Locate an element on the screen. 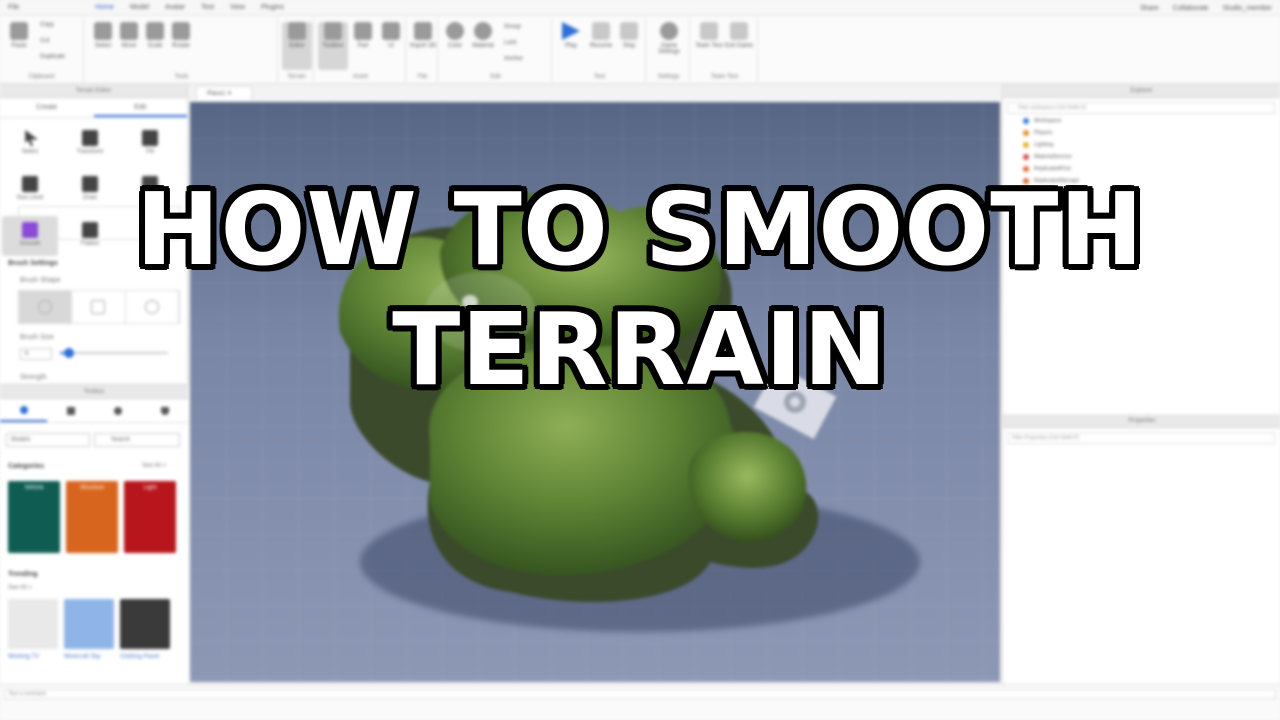 The height and width of the screenshot is (720, 1280). resume-button: Resume is located at coordinates (601, 35).